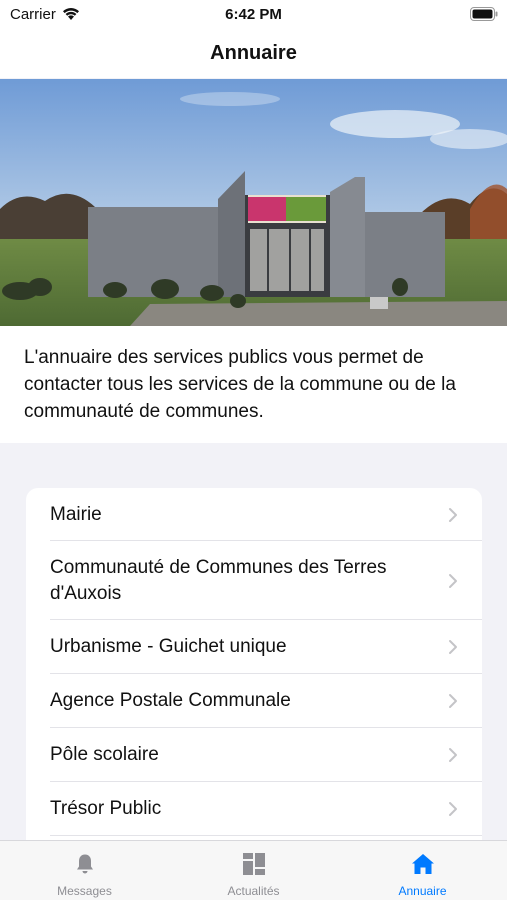 The height and width of the screenshot is (900, 507). I want to click on tab-messages: Messages, so click(84, 870).